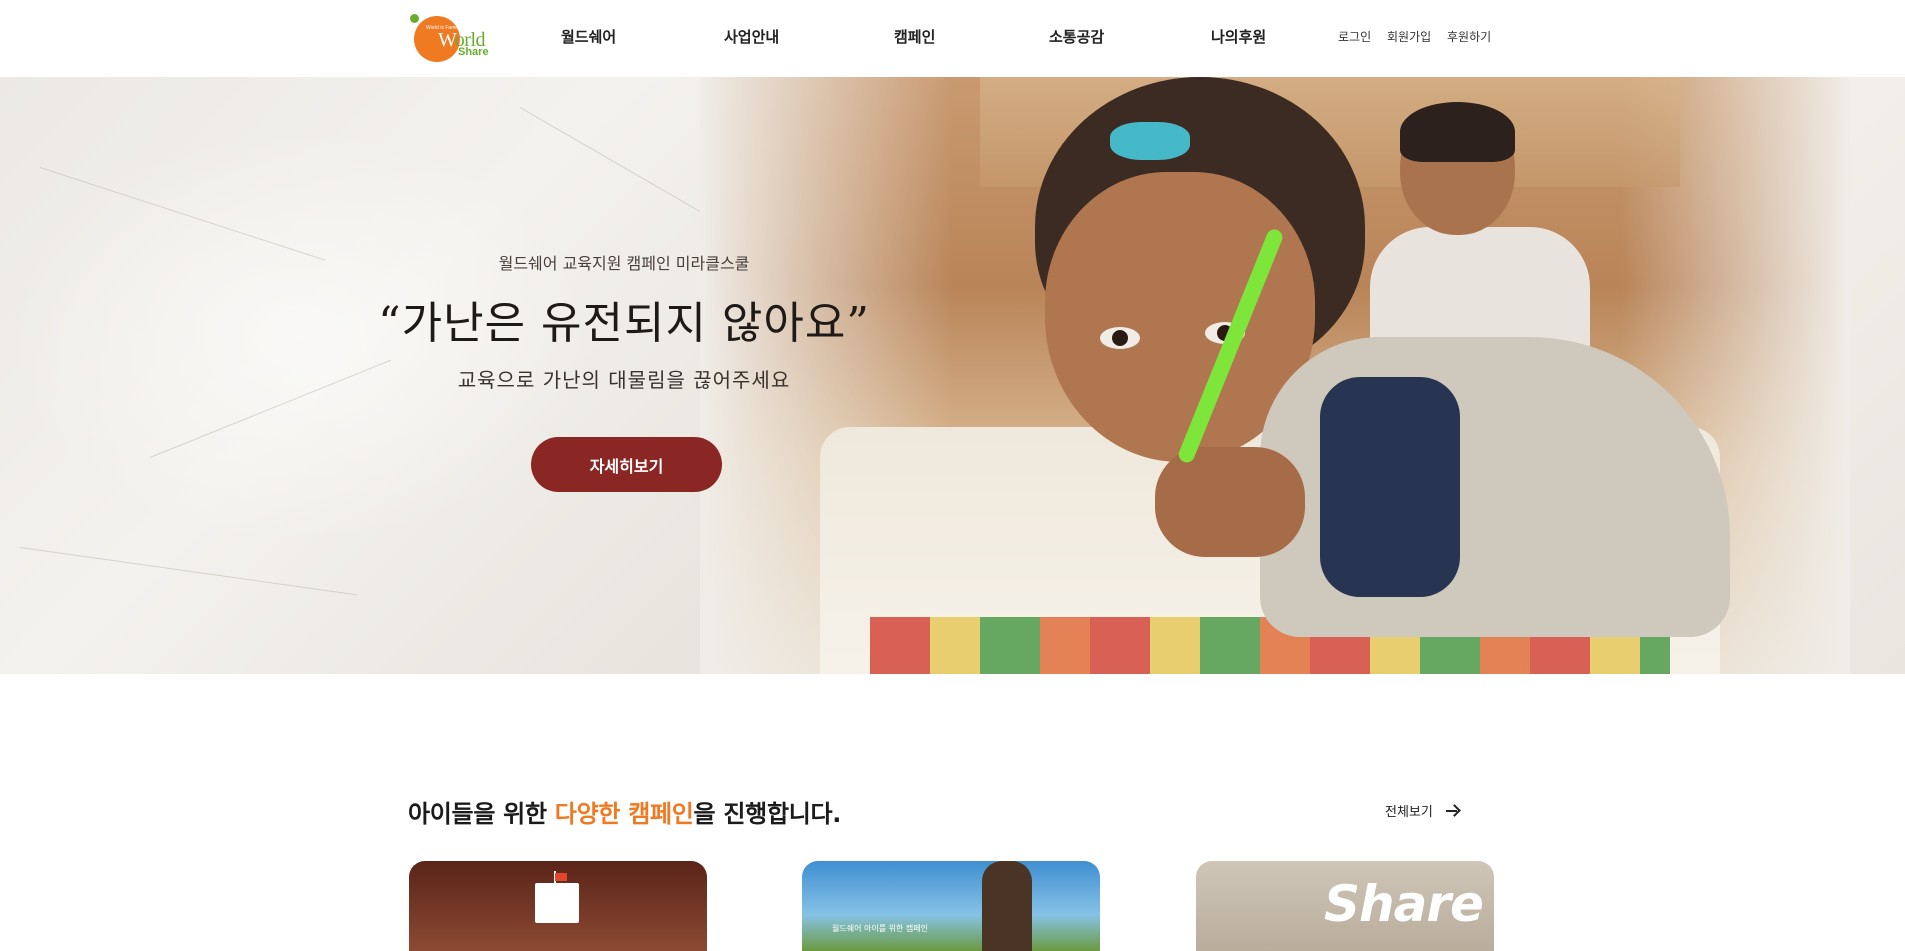  I want to click on view-all-label: 전체보기, so click(1409, 812).